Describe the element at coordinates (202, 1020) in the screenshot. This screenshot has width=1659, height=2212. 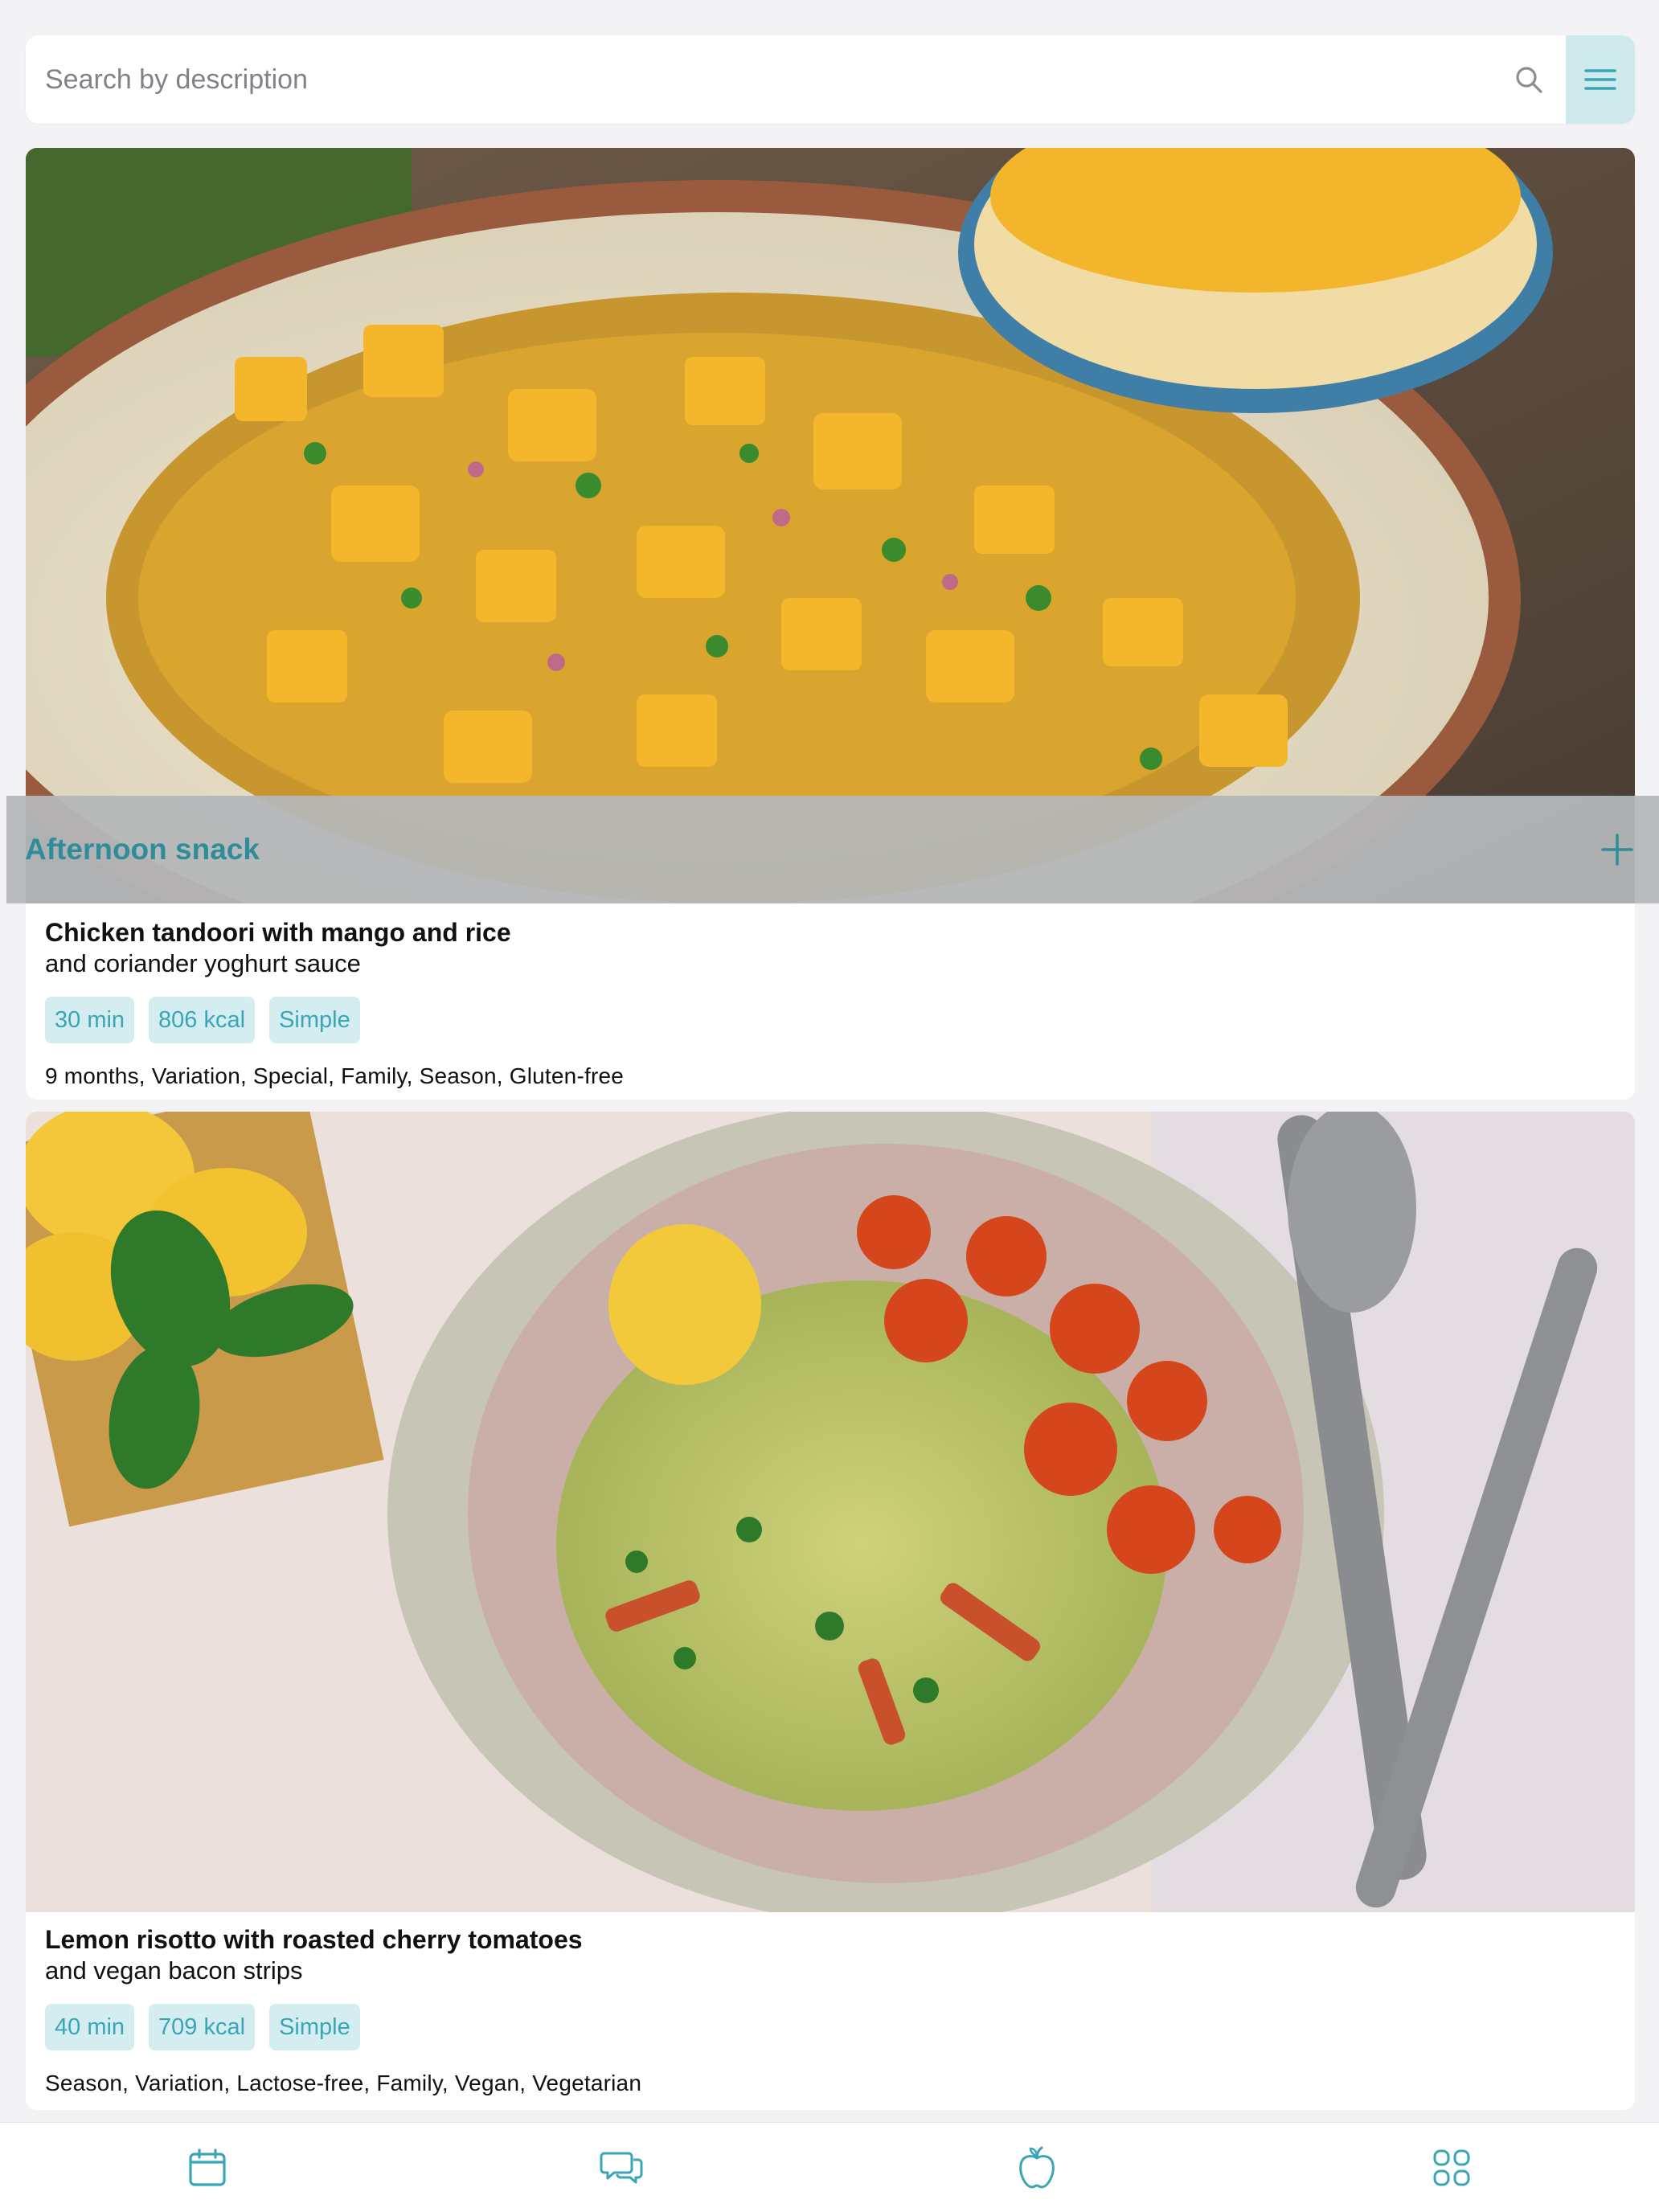
I see `kcal-badge: 806 kcal` at that location.